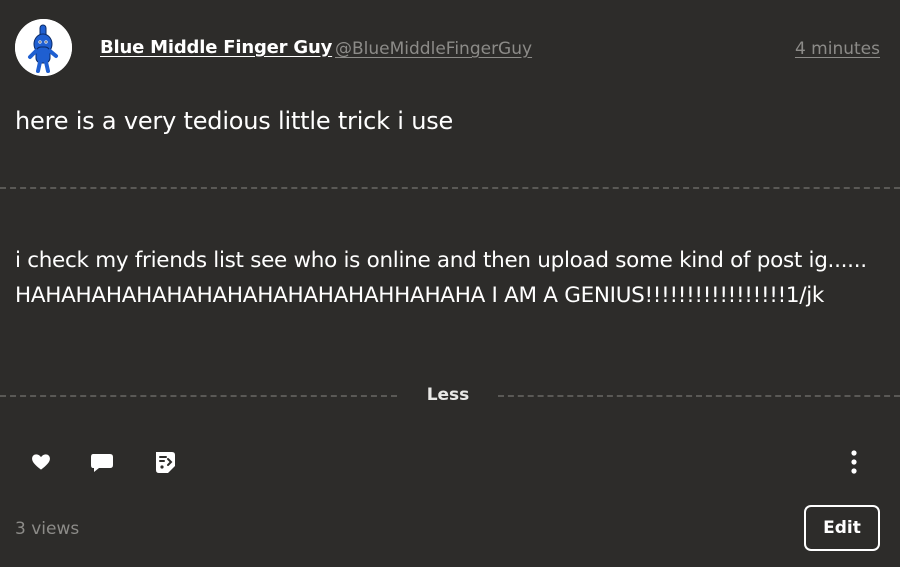 The height and width of the screenshot is (567, 900). I want to click on remix-icon, so click(165, 462).